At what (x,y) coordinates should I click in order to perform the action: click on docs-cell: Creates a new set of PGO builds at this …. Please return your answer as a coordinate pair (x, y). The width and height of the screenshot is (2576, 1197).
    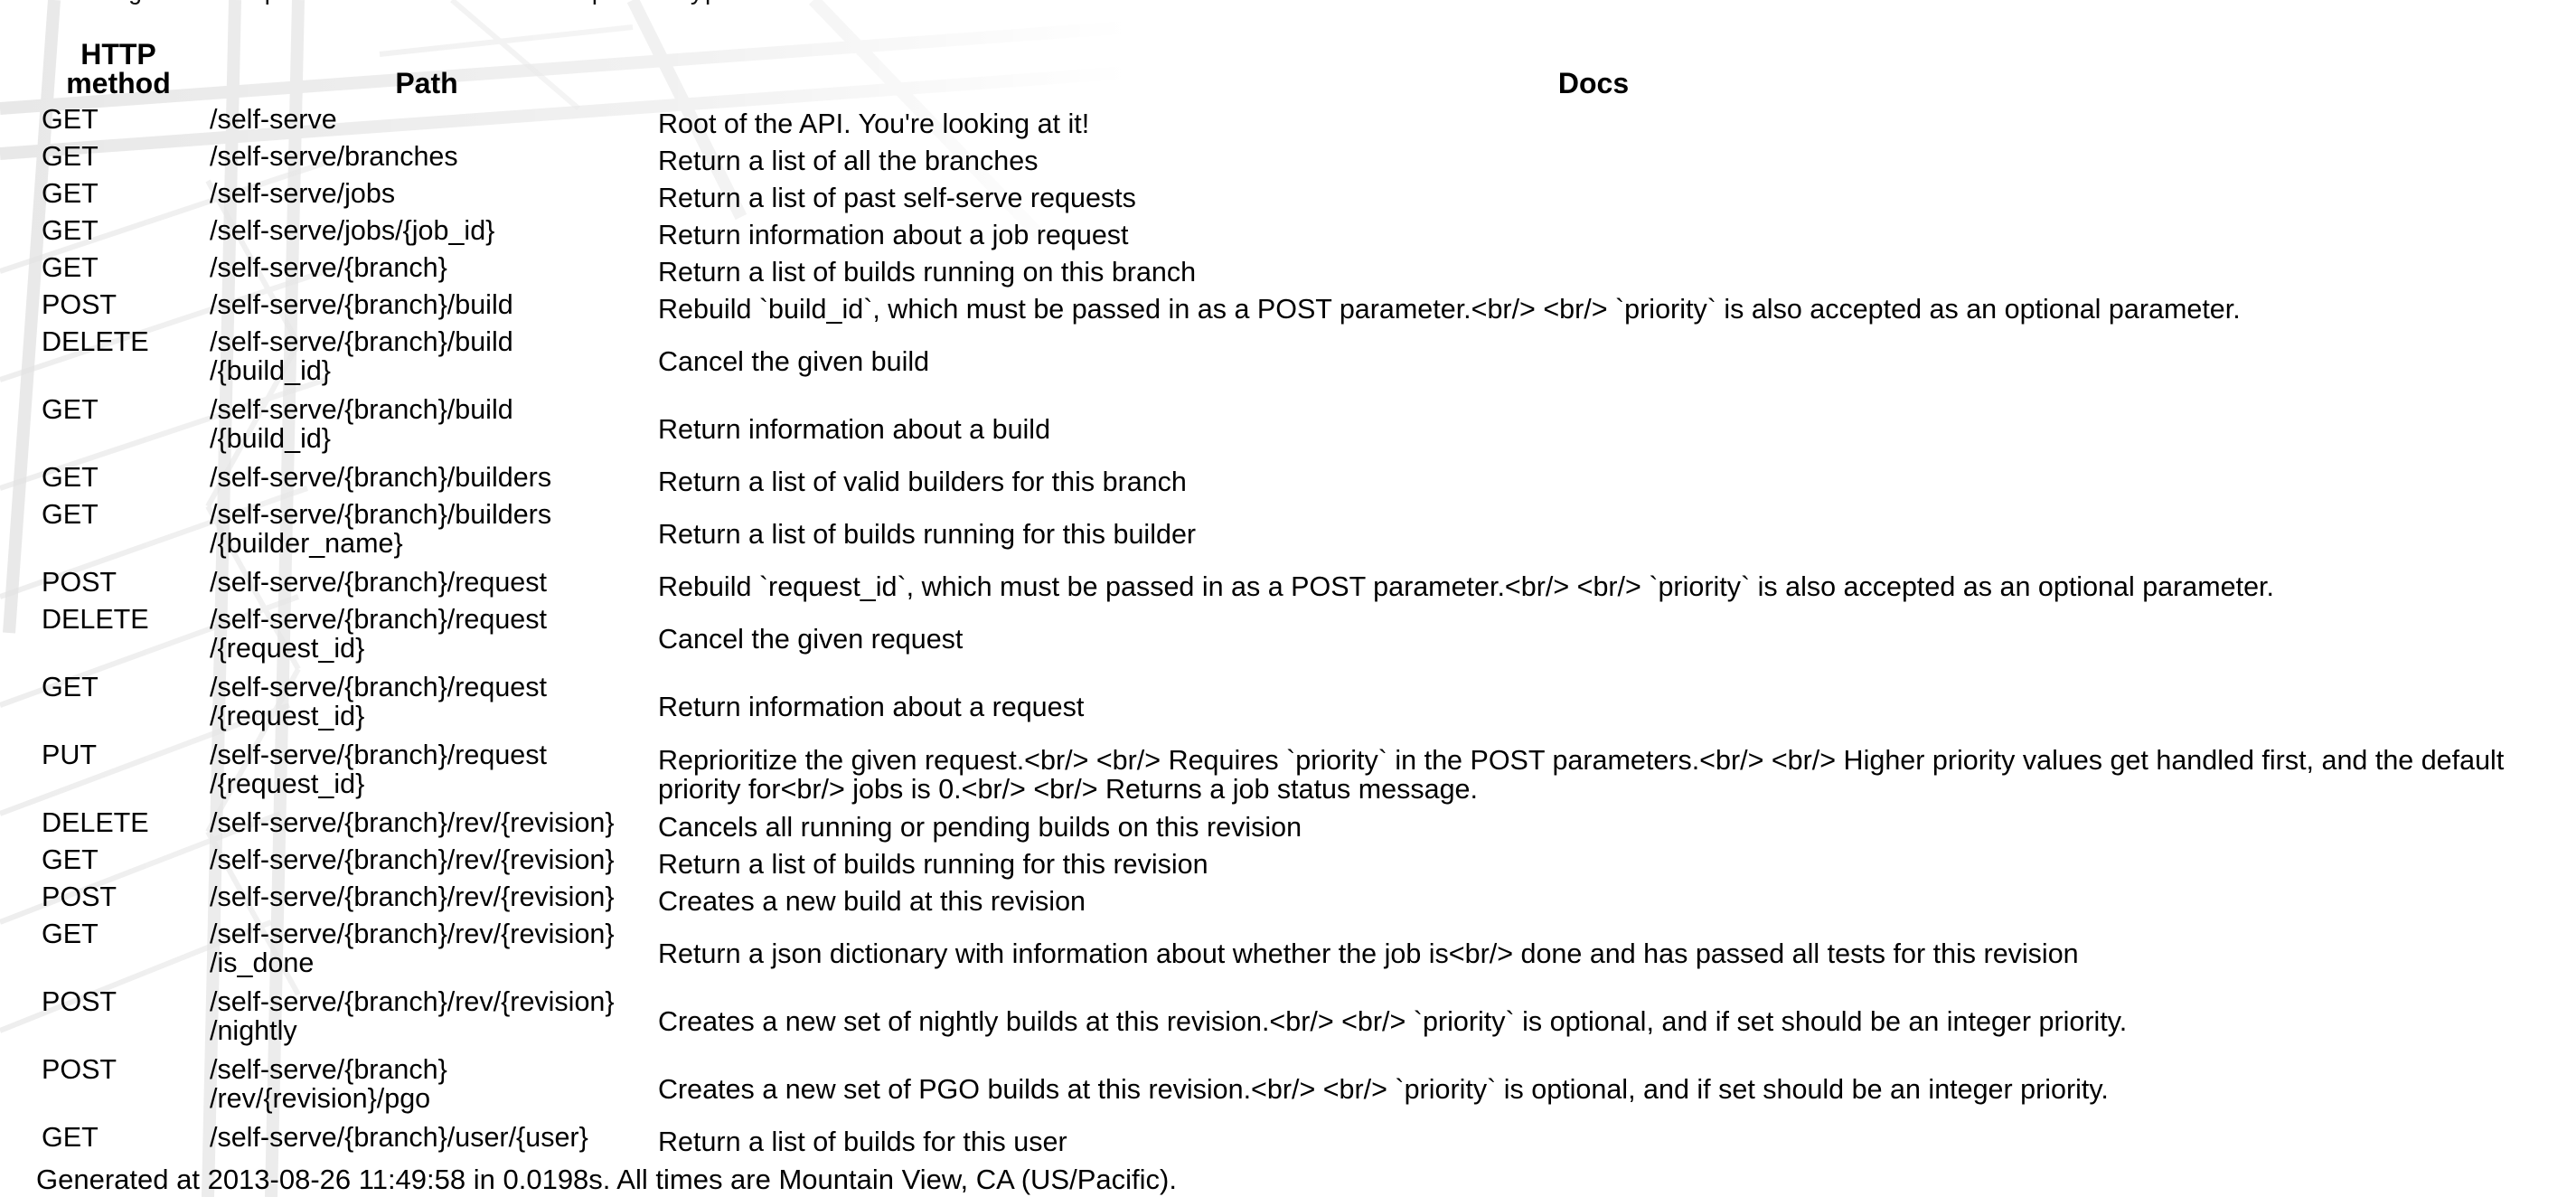
    Looking at the image, I should click on (1383, 1089).